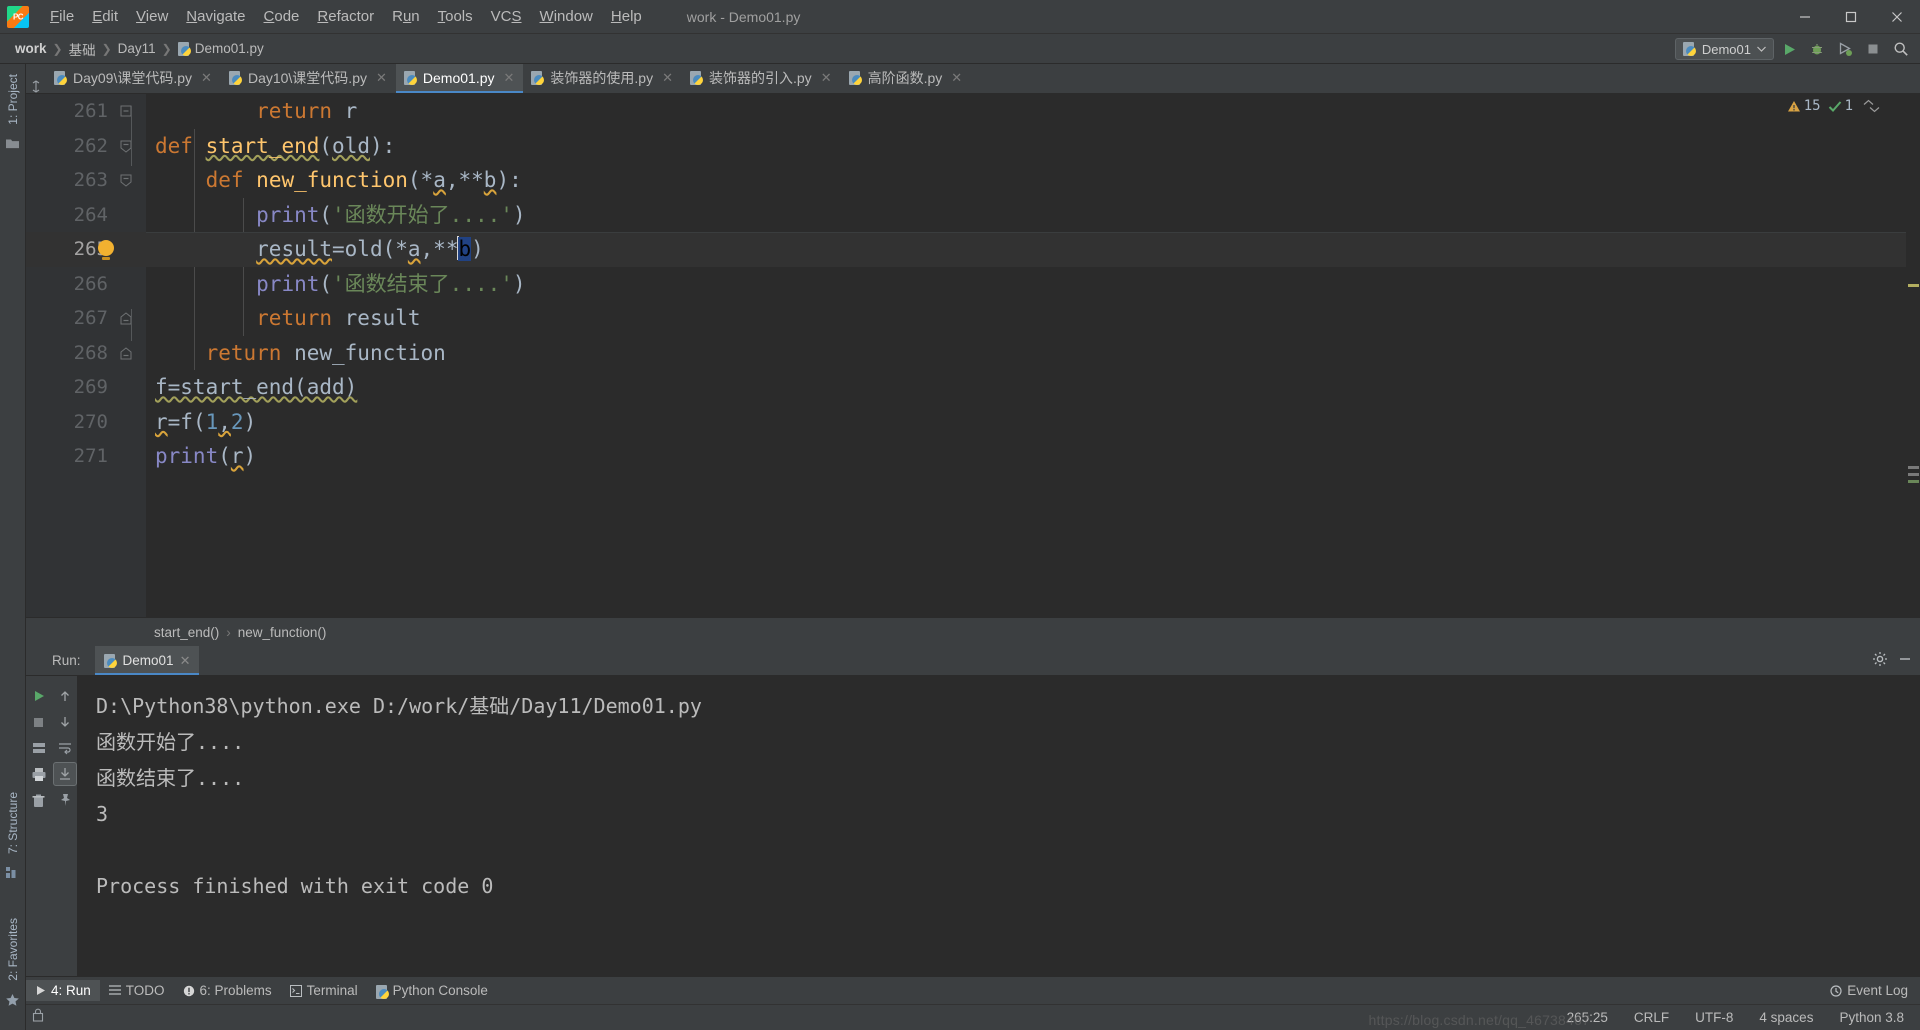  What do you see at coordinates (1840, 106) in the screenshot?
I see `check-count: 1` at bounding box center [1840, 106].